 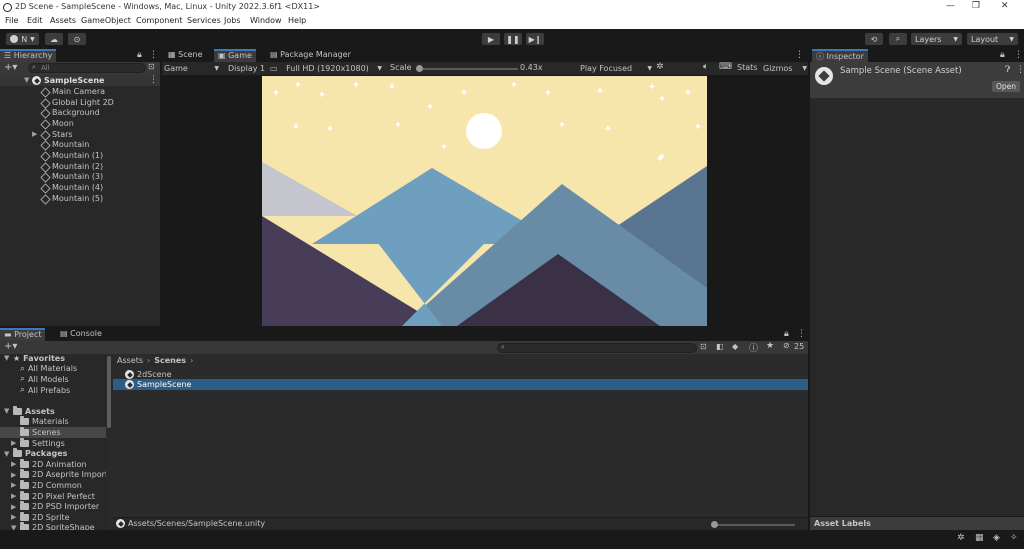 What do you see at coordinates (874, 39) in the screenshot?
I see `undo-history-button: ⟲` at bounding box center [874, 39].